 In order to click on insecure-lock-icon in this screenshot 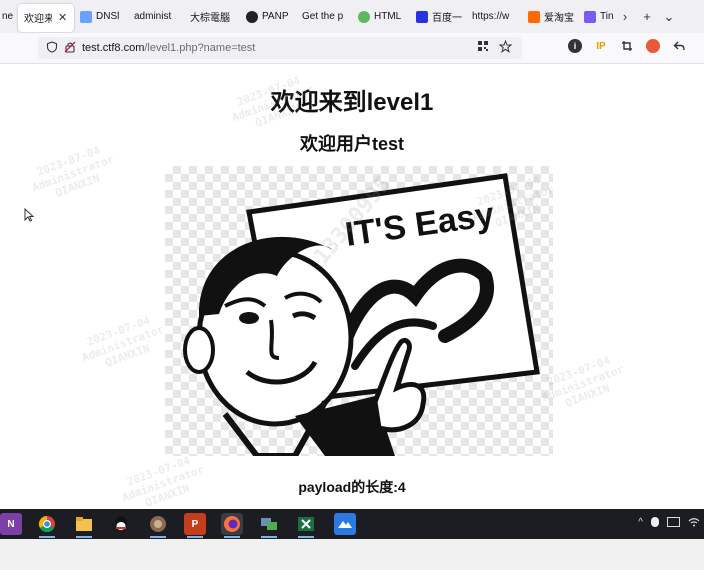, I will do `click(70, 48)`.